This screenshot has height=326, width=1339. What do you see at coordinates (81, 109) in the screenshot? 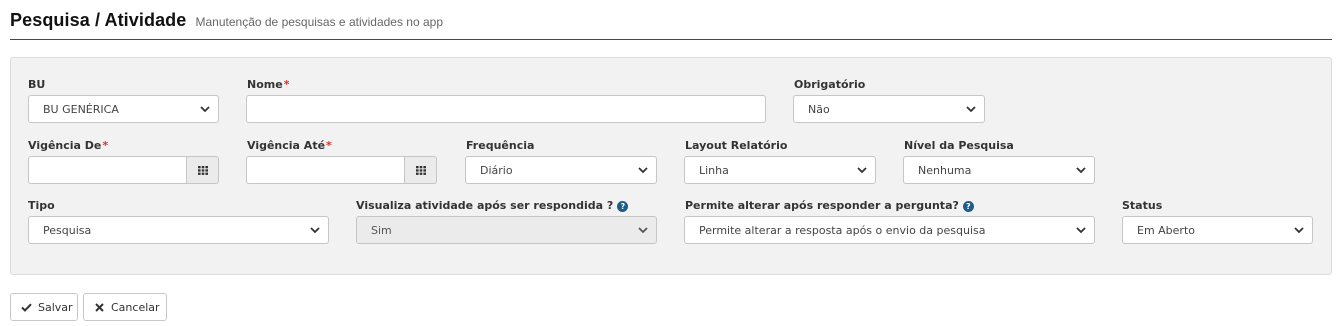
I see `bu-select-value: BU GENÉRICA` at bounding box center [81, 109].